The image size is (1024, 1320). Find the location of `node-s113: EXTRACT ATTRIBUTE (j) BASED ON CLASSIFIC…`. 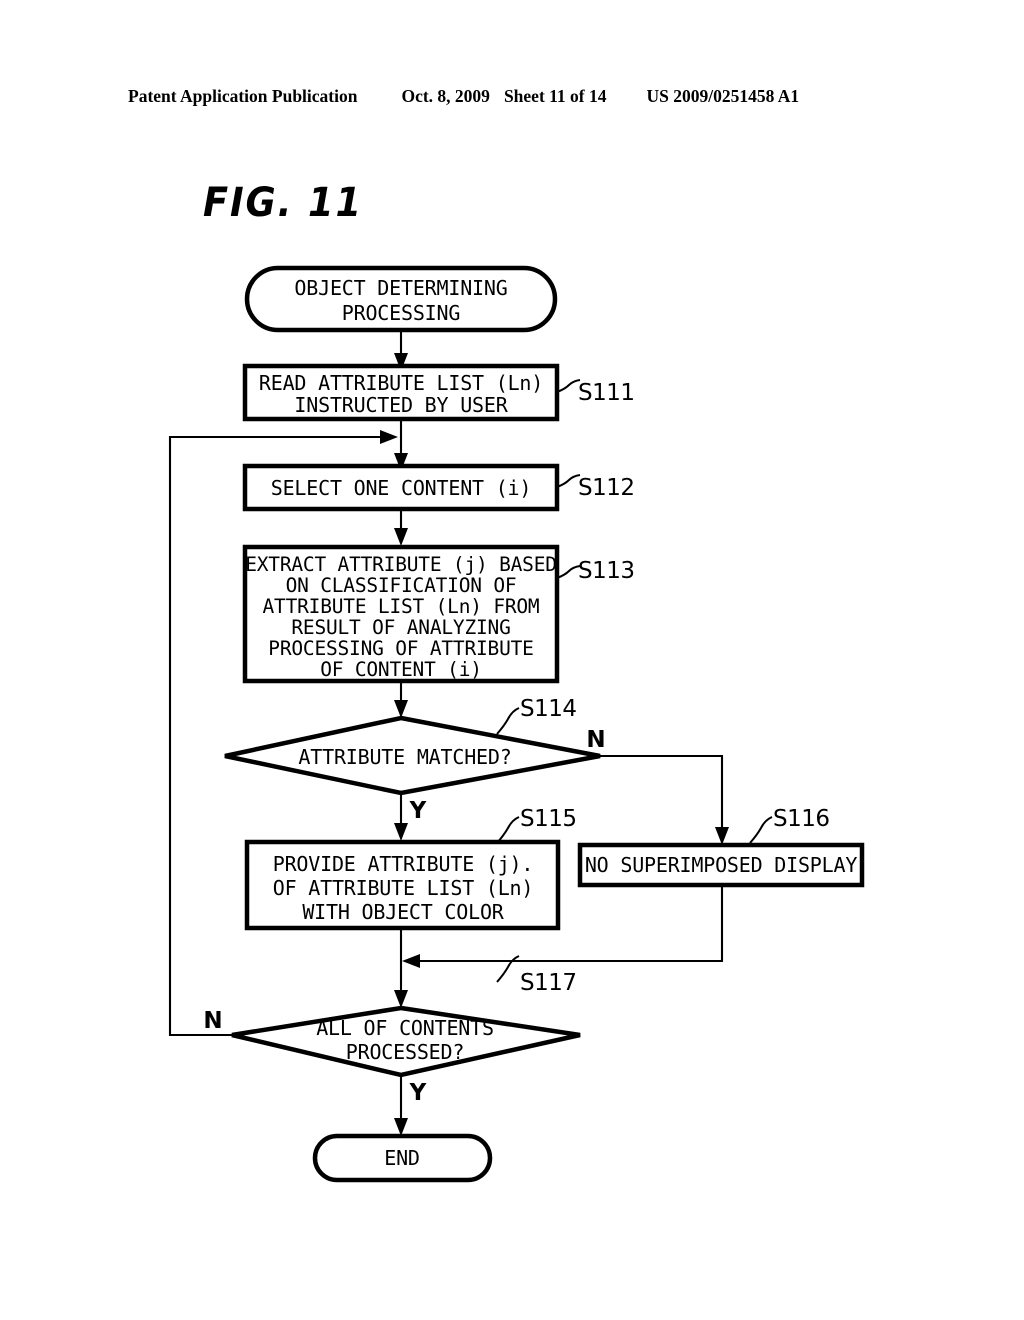

node-s113: EXTRACT ATTRIBUTE (j) BASED ON CLASSIFIC… is located at coordinates (401, 614).